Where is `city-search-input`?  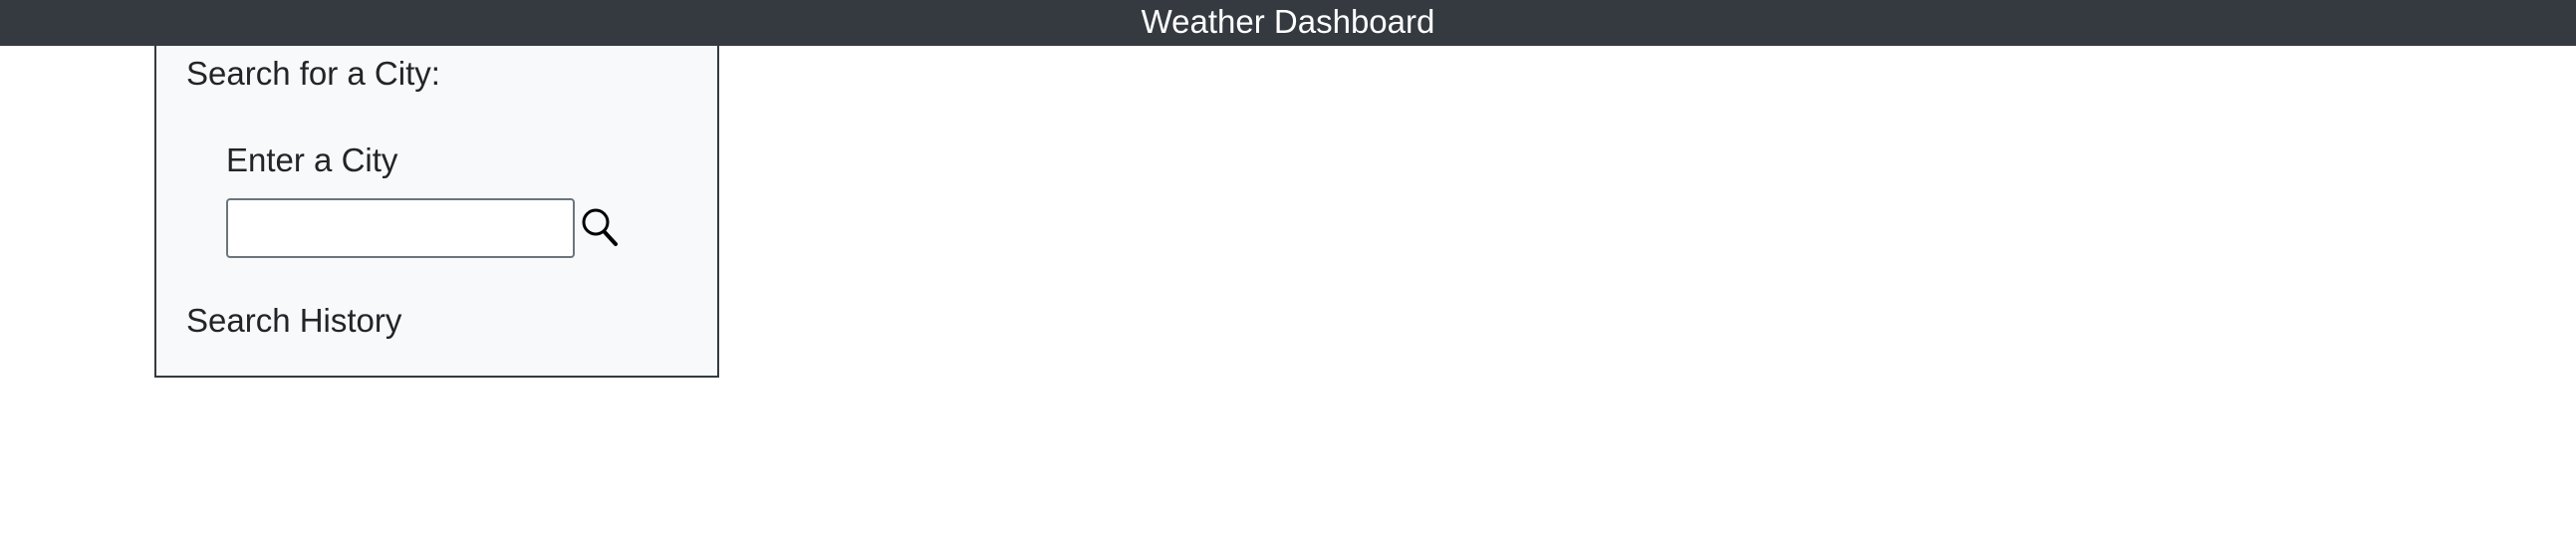 city-search-input is located at coordinates (400, 228).